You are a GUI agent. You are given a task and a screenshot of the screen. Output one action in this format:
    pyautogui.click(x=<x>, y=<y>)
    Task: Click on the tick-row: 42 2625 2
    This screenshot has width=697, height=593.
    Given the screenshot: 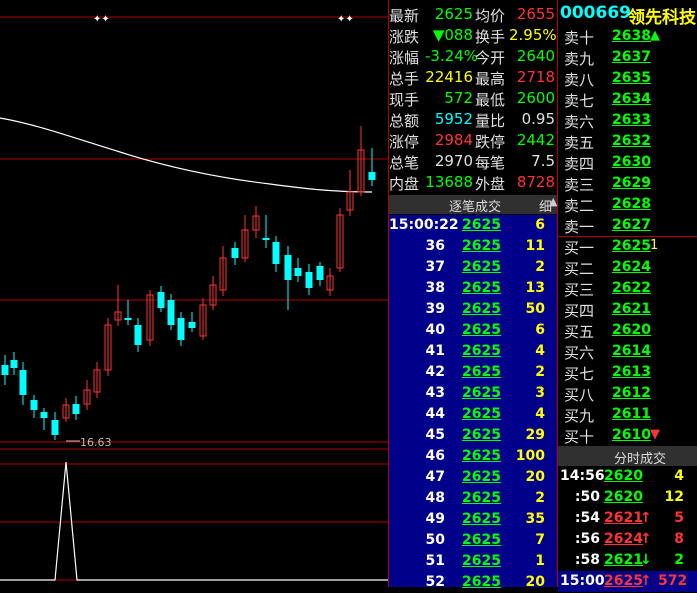 What is the action you would take?
    pyautogui.click(x=473, y=372)
    